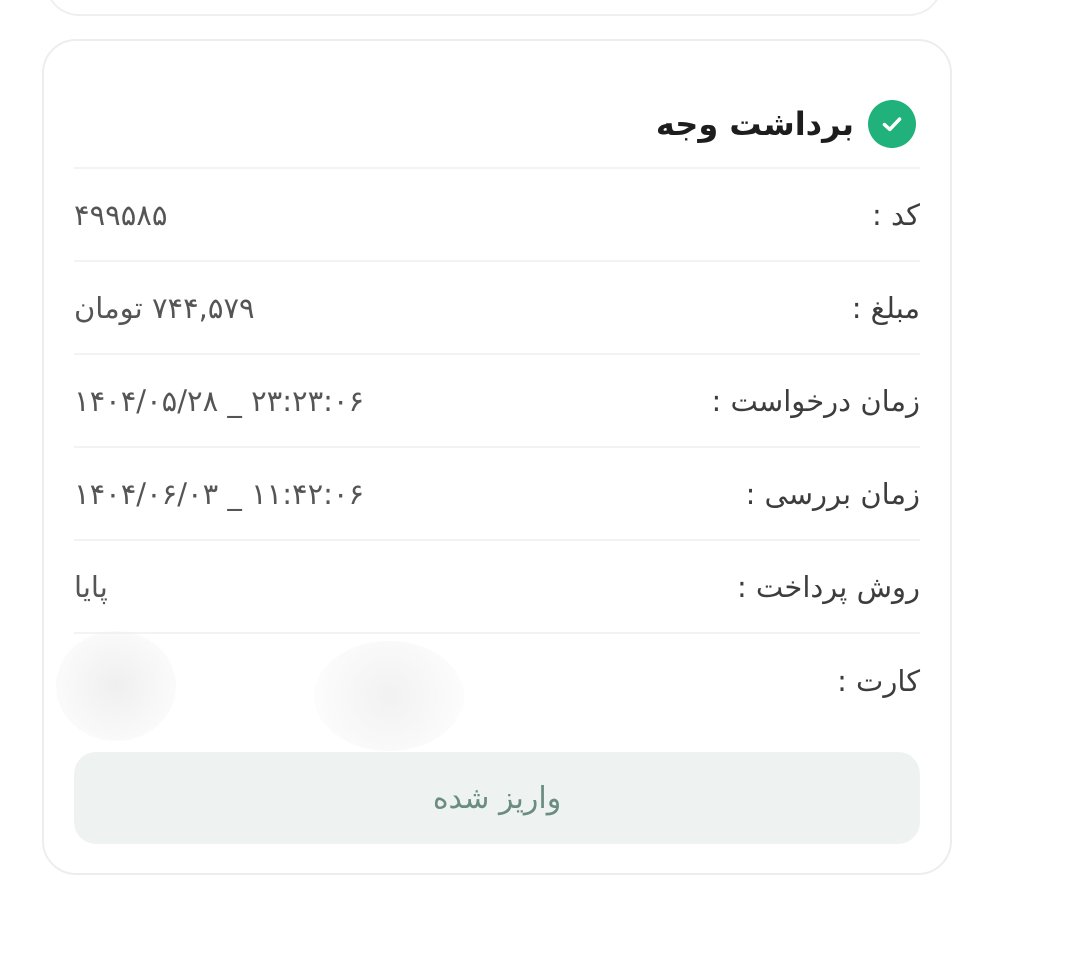 The height and width of the screenshot is (963, 1080). I want to click on card-number-label: کارت :, so click(878, 680).